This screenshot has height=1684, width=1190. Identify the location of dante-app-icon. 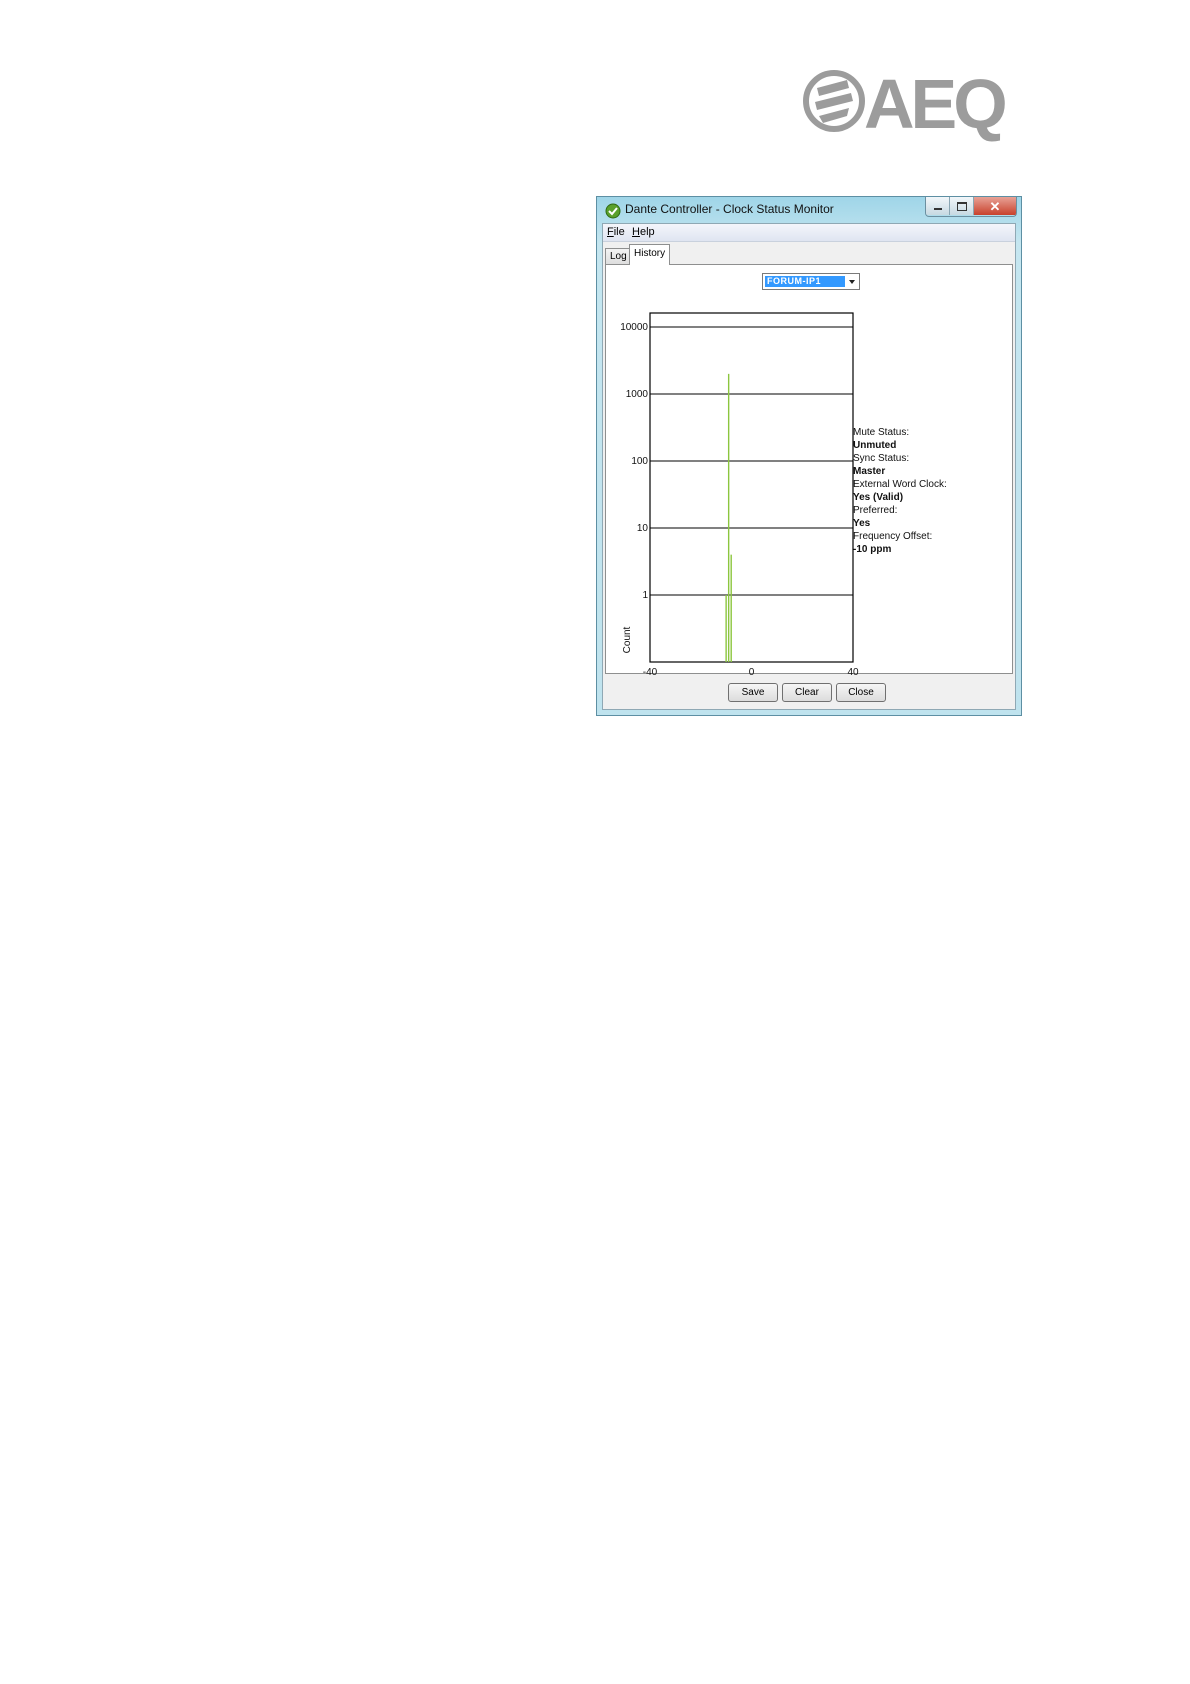
(613, 211).